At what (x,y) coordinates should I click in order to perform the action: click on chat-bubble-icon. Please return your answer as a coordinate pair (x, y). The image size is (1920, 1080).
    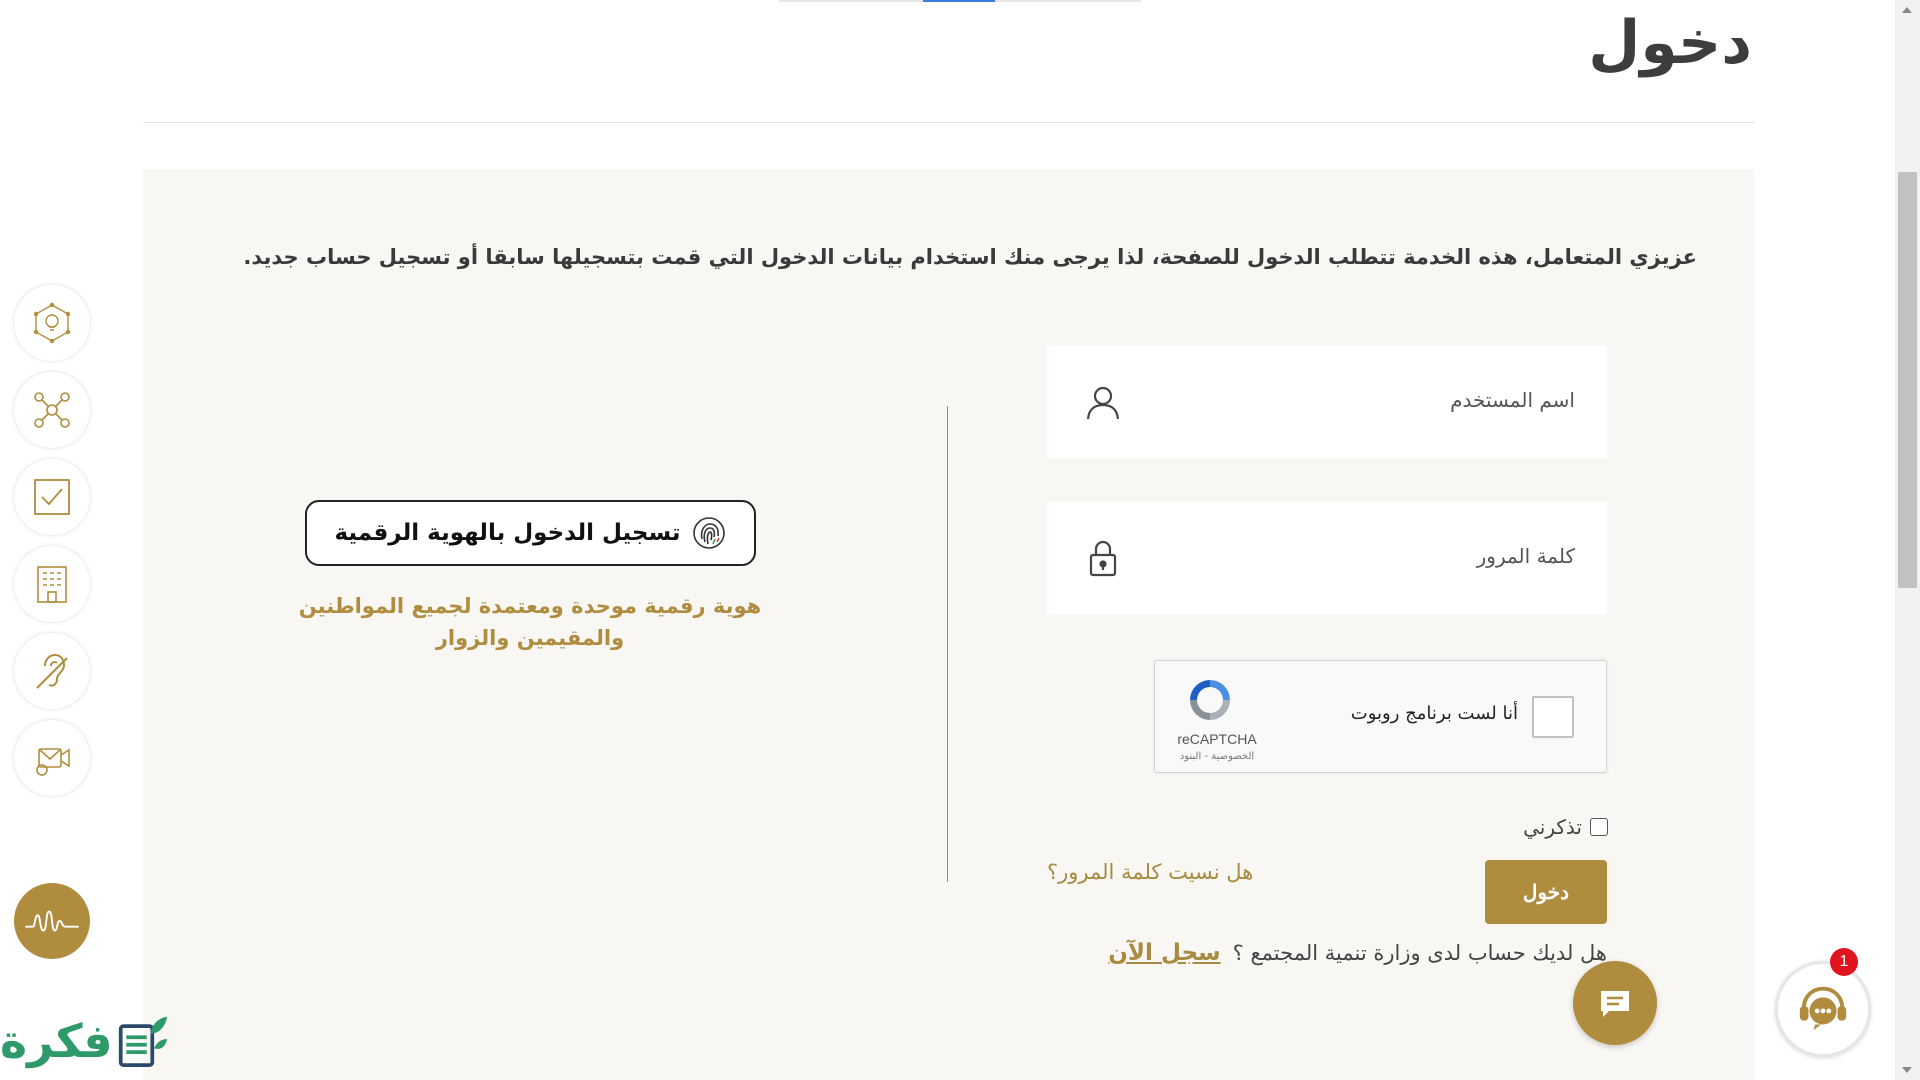
    Looking at the image, I should click on (1615, 1004).